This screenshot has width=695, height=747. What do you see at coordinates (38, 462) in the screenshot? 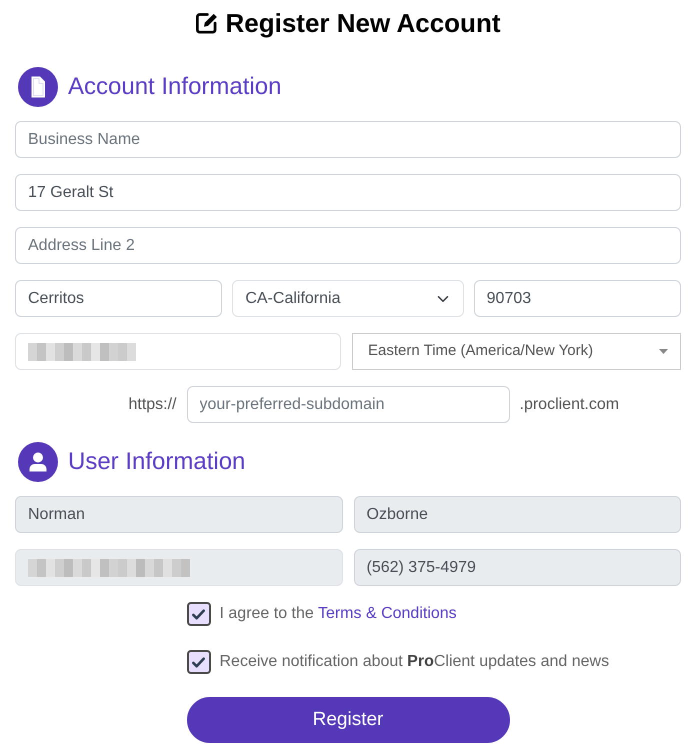
I see `user-icon` at bounding box center [38, 462].